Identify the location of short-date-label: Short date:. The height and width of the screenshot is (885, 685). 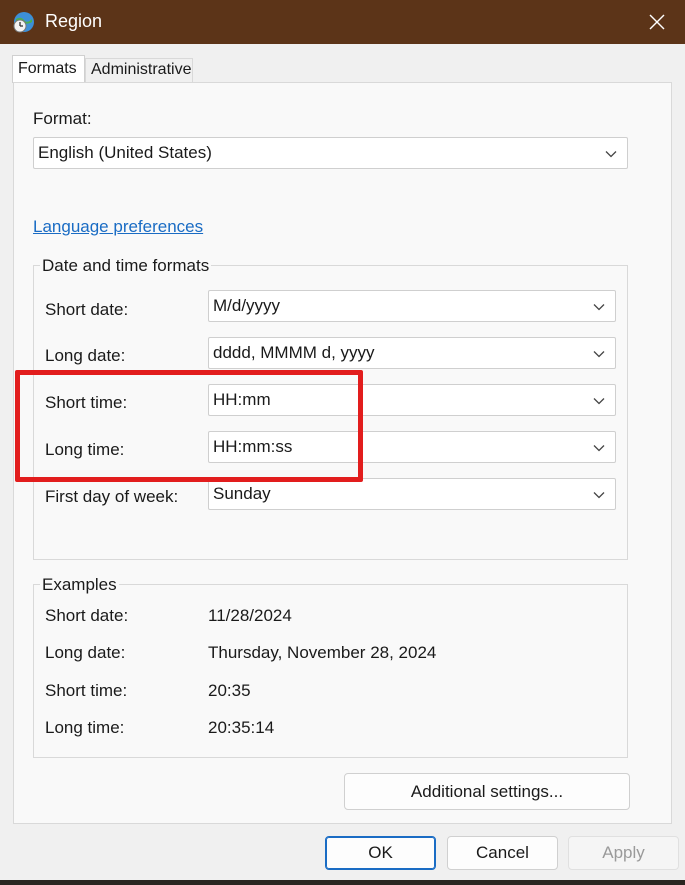
(87, 309).